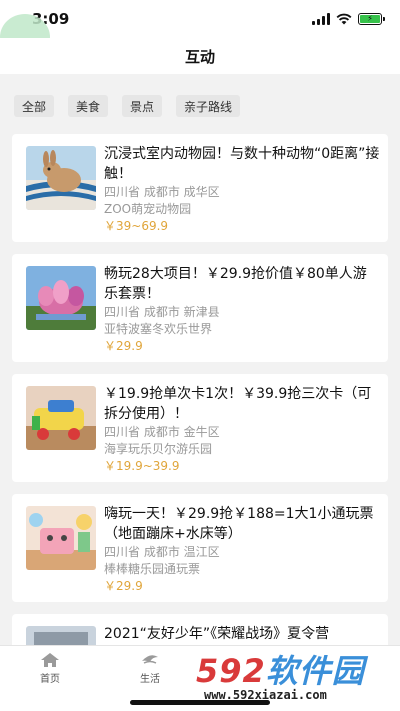  What do you see at coordinates (142, 466) in the screenshot?
I see `activity-price: ￥19.9~39.9` at bounding box center [142, 466].